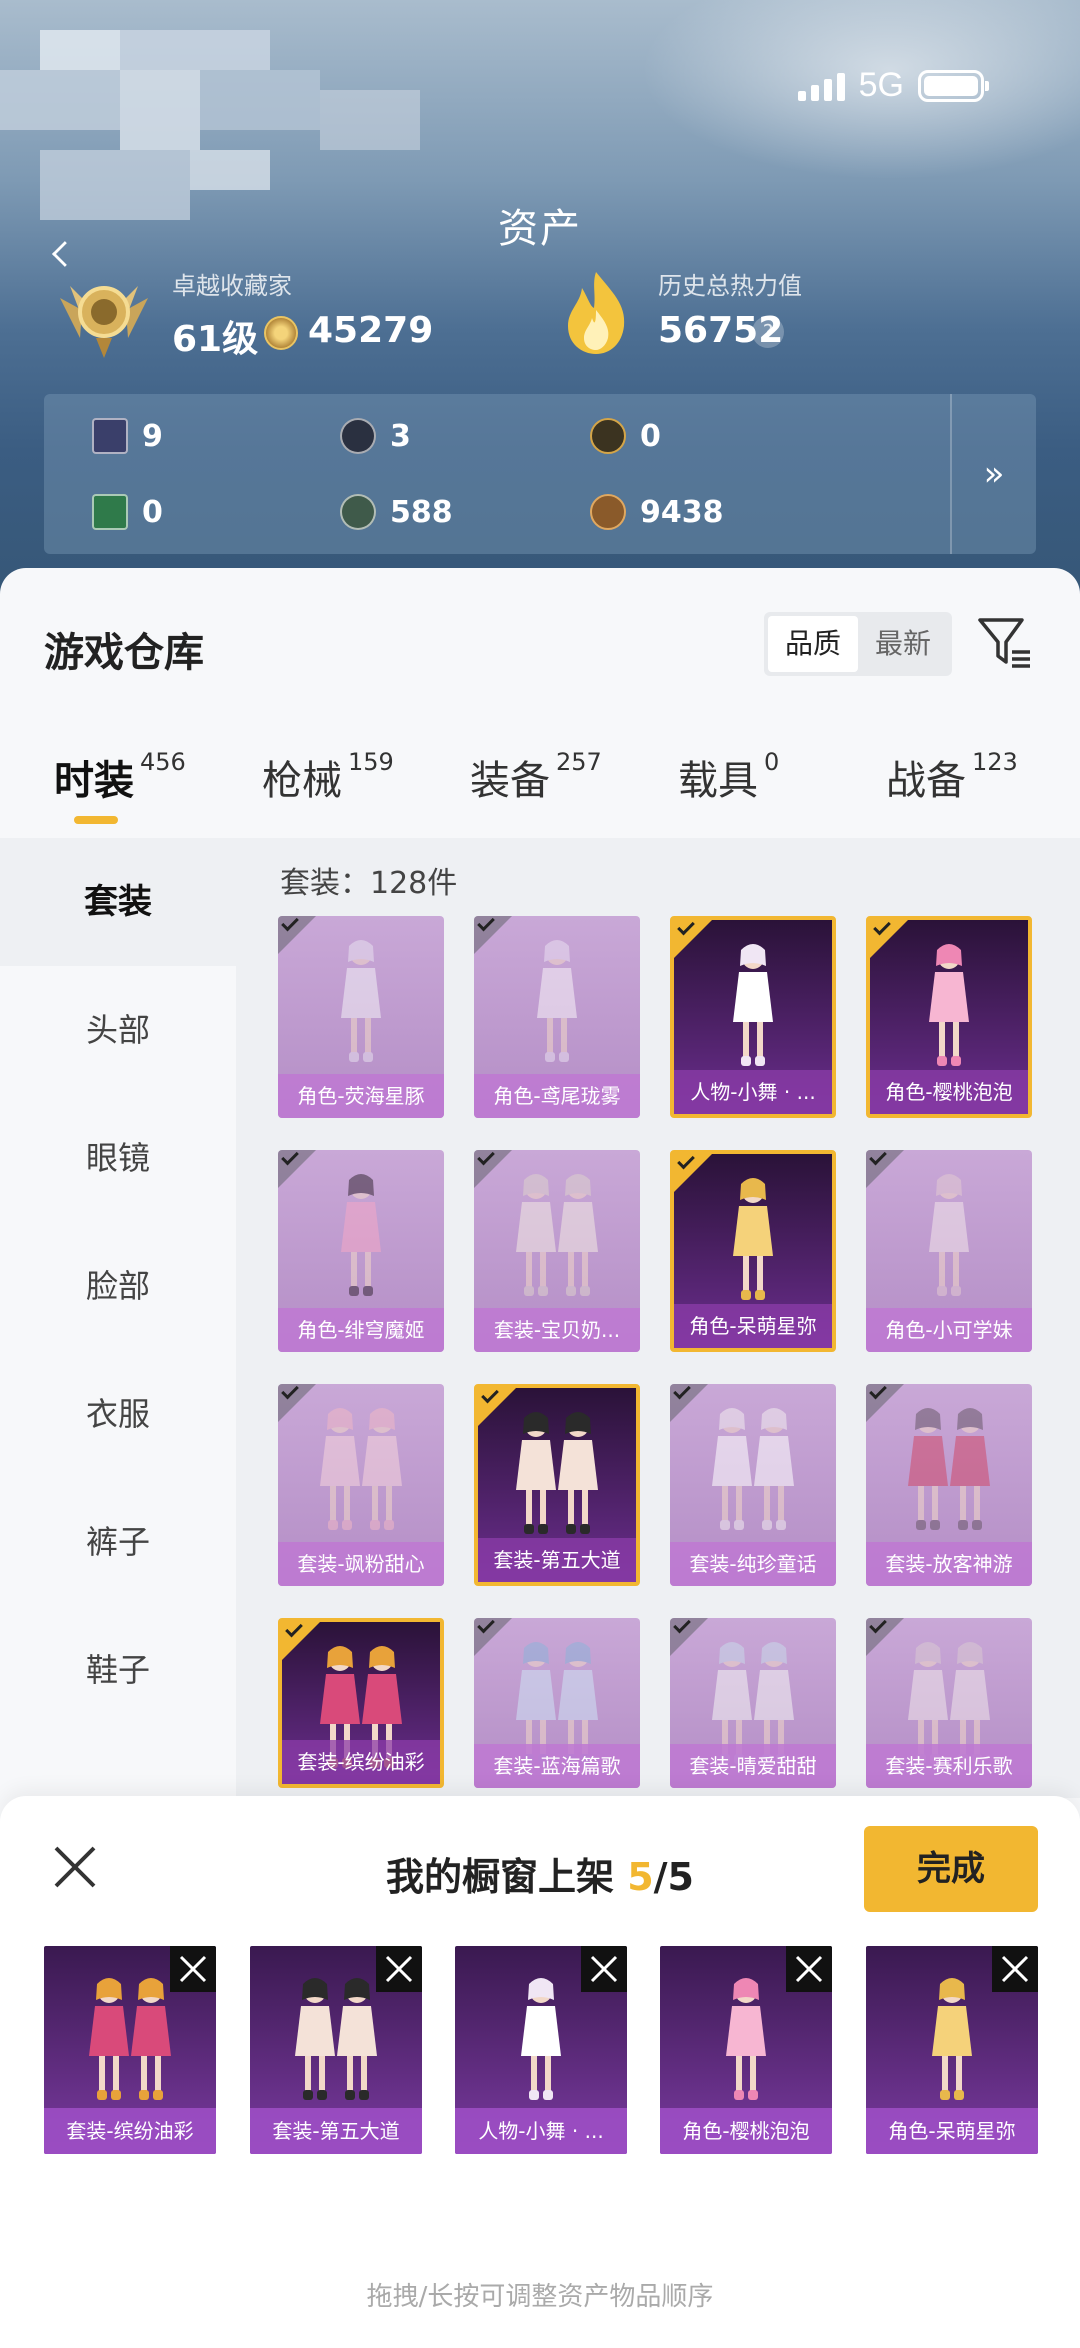 The height and width of the screenshot is (2348, 1080). Describe the element at coordinates (821, 86) in the screenshot. I see `signal-icon` at that location.